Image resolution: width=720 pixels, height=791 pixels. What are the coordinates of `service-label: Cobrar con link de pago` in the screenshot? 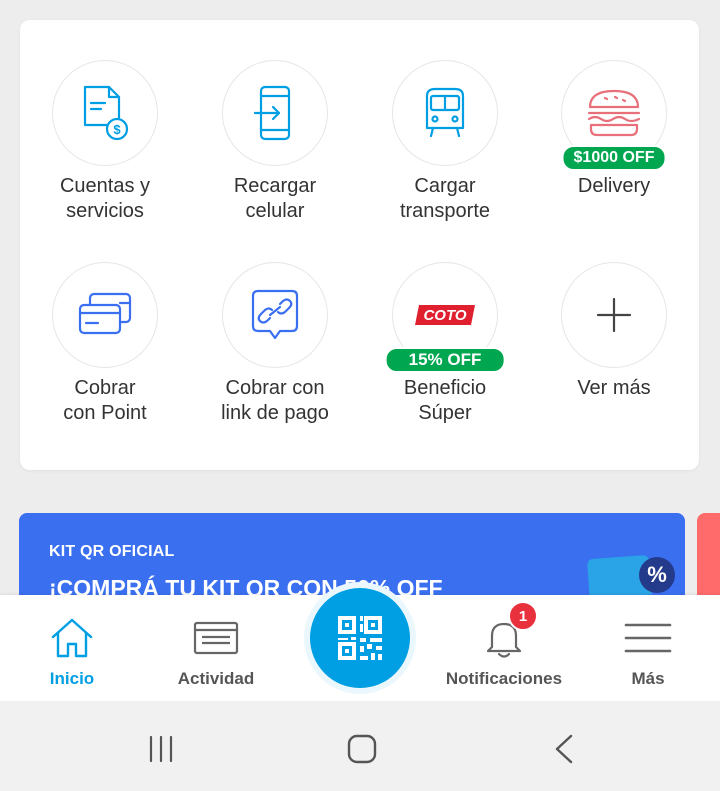 It's located at (275, 400).